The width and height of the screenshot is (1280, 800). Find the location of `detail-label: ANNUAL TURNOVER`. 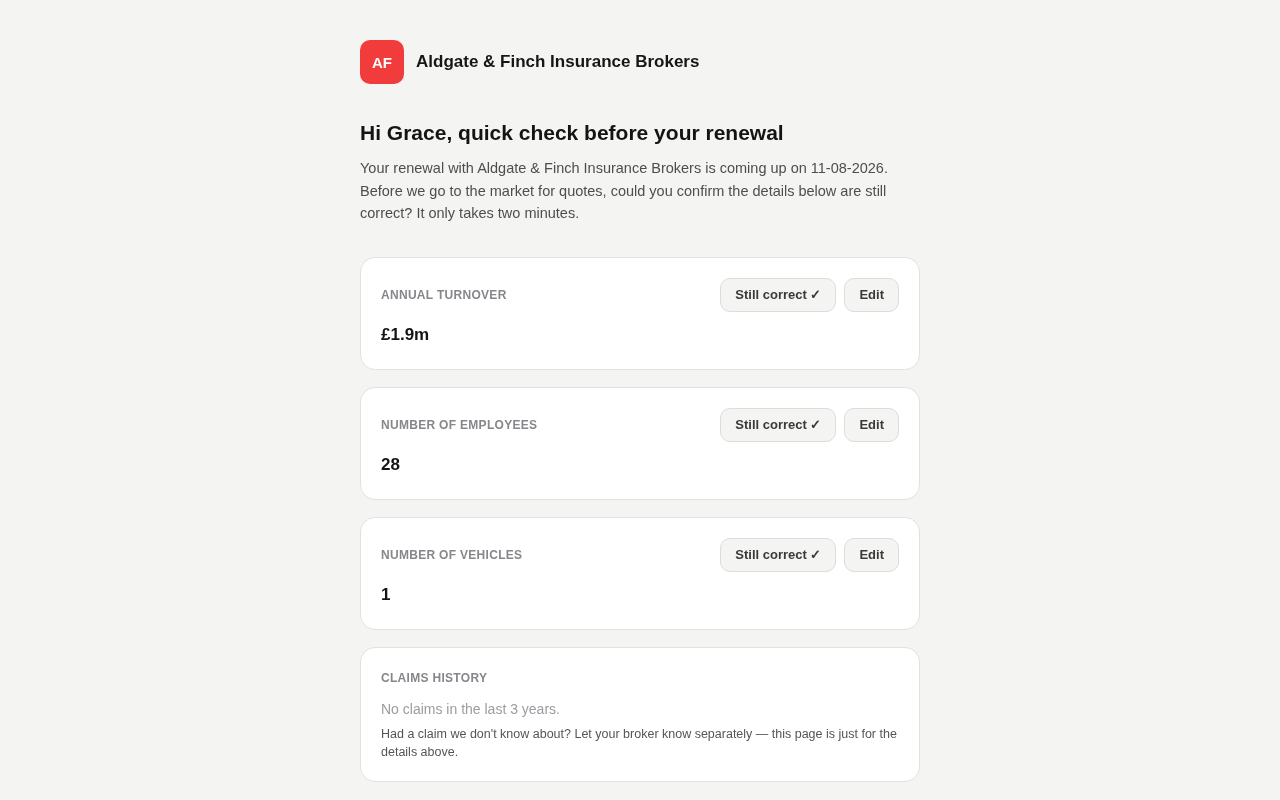

detail-label: ANNUAL TURNOVER is located at coordinates (444, 294).